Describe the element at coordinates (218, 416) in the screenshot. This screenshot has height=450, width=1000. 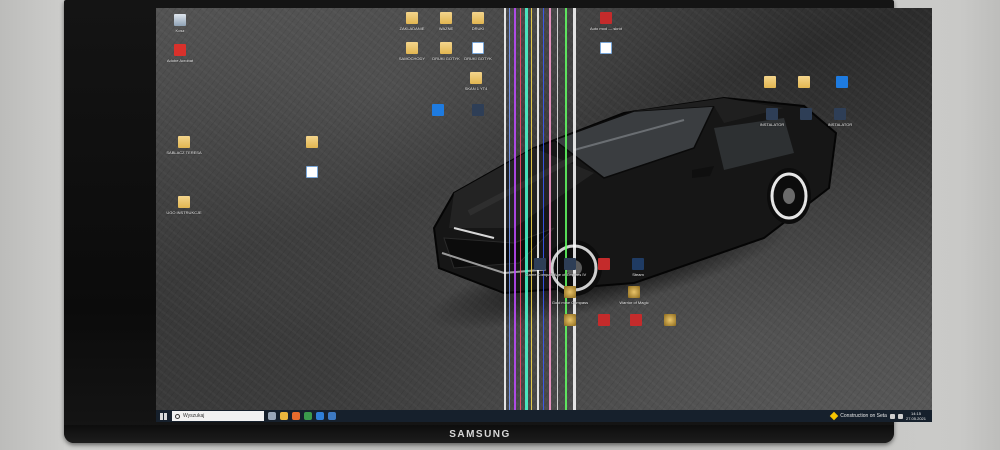
I see `search-box: Wyszukaj` at that location.